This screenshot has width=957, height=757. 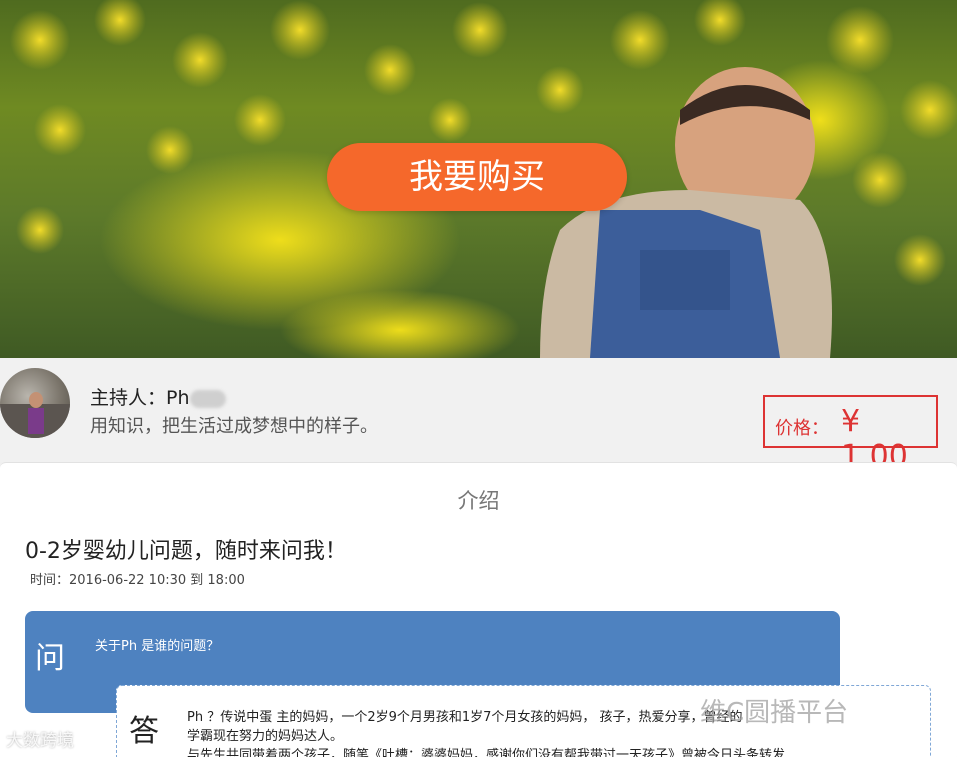 What do you see at coordinates (234, 426) in the screenshot?
I see `host-motto: 用知识，把生活过成梦想中的样子。` at bounding box center [234, 426].